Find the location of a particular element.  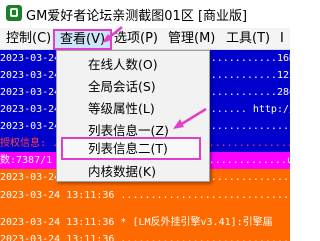

app-icon is located at coordinates (14, 13).